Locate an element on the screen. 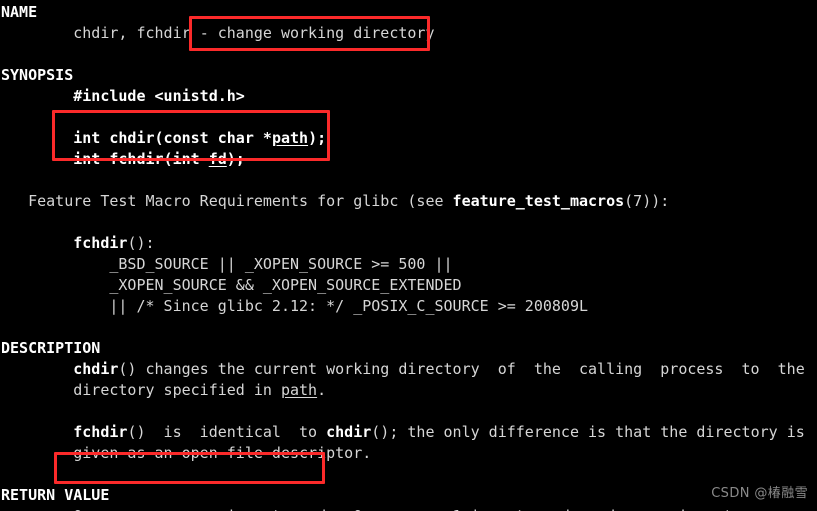  description-line-4: given as an open file descriptor. is located at coordinates (186, 453).